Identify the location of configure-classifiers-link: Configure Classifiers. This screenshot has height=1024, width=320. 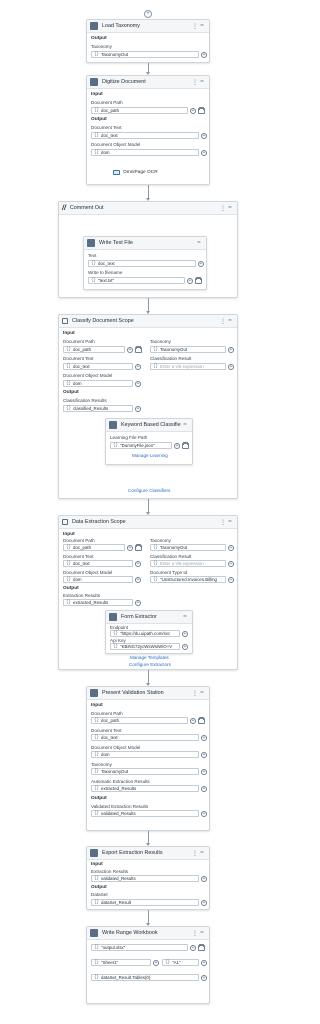
(149, 490).